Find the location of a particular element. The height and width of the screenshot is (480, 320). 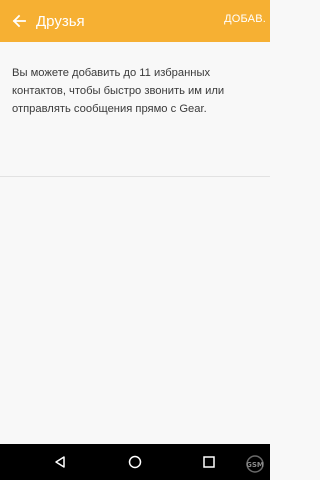

watermark-logo: GSM is located at coordinates (256, 464).